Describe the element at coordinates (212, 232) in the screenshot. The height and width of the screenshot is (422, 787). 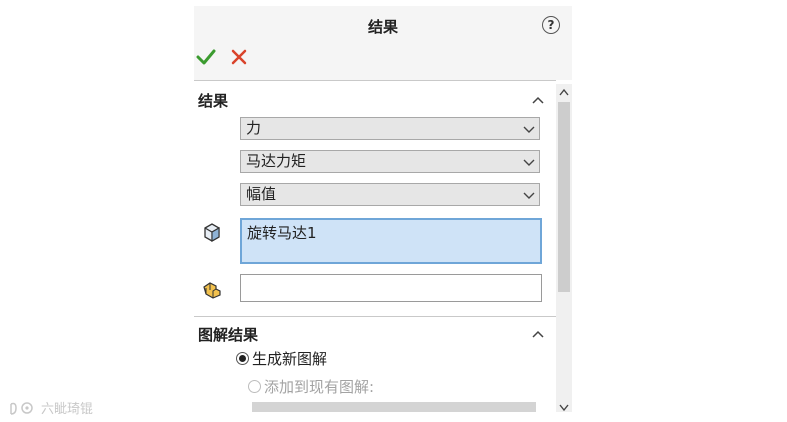
I see `part-icon` at that location.